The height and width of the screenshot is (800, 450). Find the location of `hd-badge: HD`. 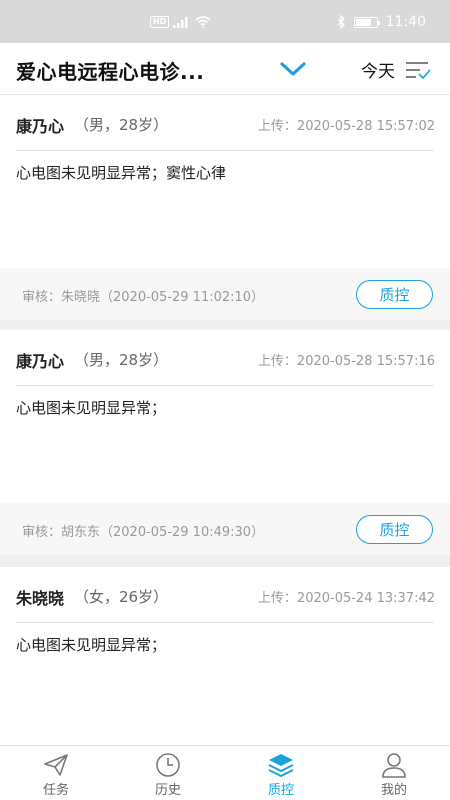

hd-badge: HD is located at coordinates (160, 22).